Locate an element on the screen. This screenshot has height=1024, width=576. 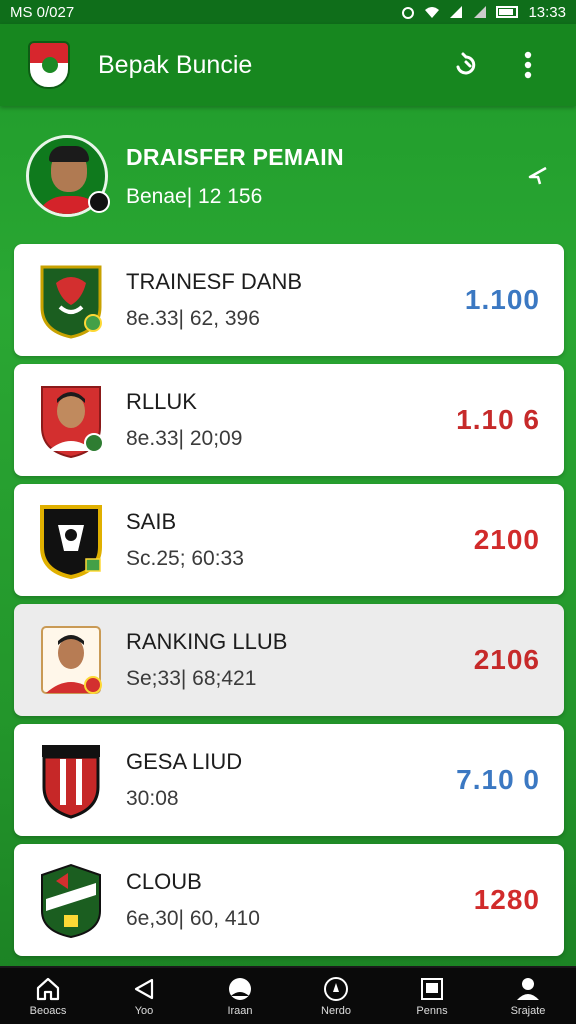
app-bar: Bepak Buncie is located at coordinates (288, 65).